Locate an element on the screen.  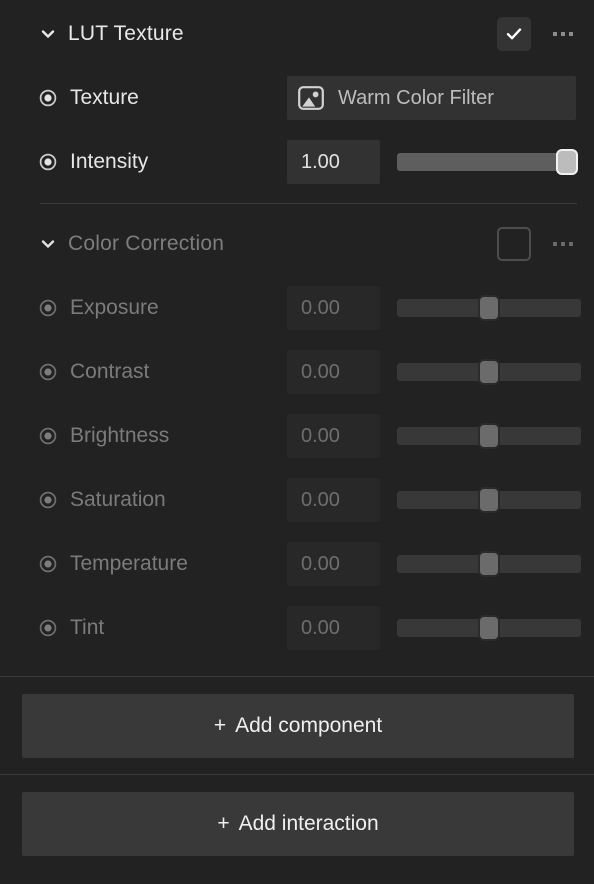
intensity-slider is located at coordinates (487, 162).